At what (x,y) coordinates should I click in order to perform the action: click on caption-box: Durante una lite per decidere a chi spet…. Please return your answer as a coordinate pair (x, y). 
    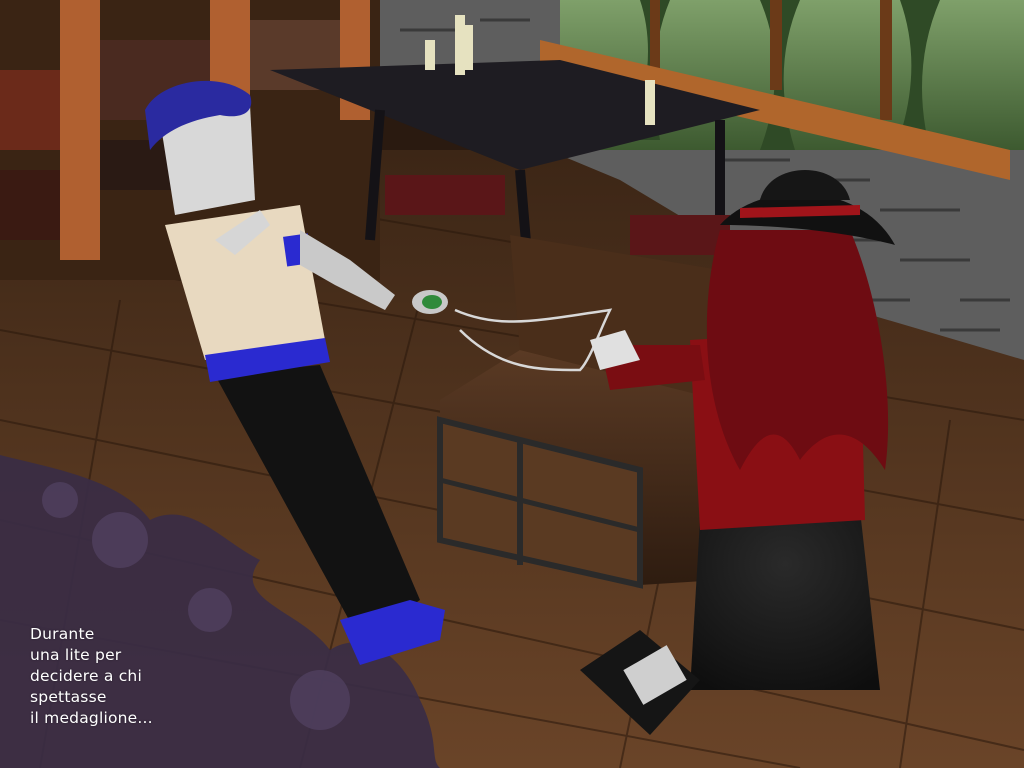
    Looking at the image, I should click on (125, 676).